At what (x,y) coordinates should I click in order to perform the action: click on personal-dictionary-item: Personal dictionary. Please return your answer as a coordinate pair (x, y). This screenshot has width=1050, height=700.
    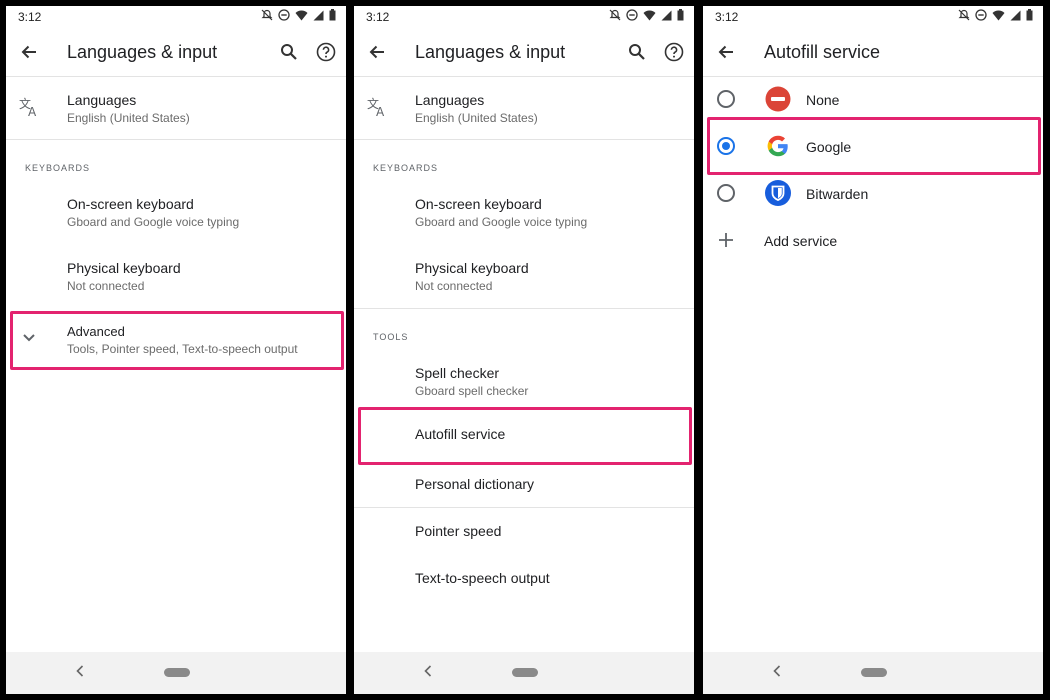
    Looking at the image, I should click on (524, 486).